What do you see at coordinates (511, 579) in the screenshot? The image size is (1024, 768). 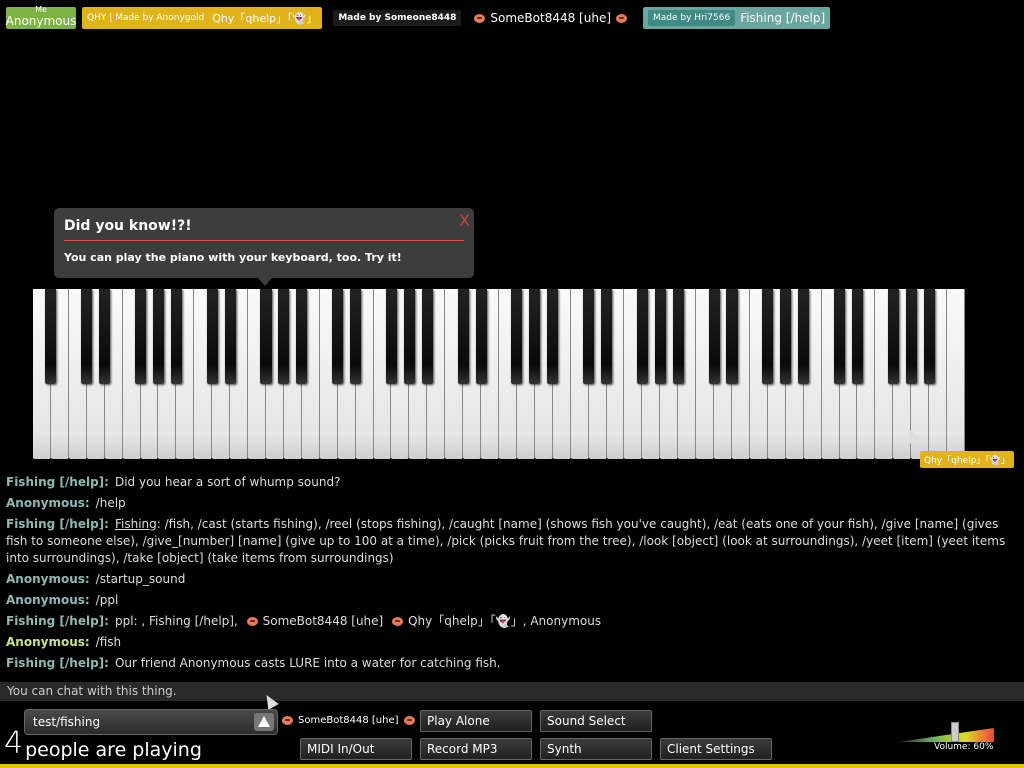 I see `chat-message: Anonymous: /startup_sound` at bounding box center [511, 579].